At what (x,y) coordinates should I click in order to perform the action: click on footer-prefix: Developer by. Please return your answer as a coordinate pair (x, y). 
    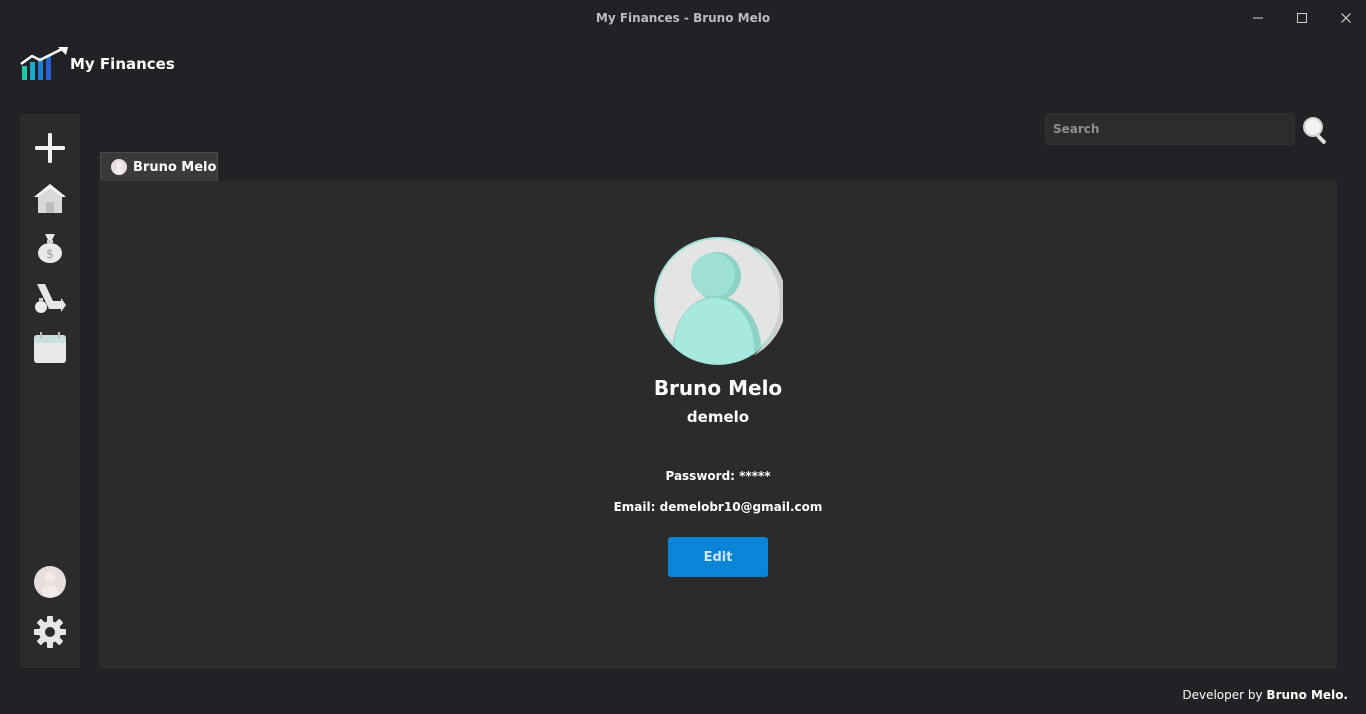
    Looking at the image, I should click on (1224, 695).